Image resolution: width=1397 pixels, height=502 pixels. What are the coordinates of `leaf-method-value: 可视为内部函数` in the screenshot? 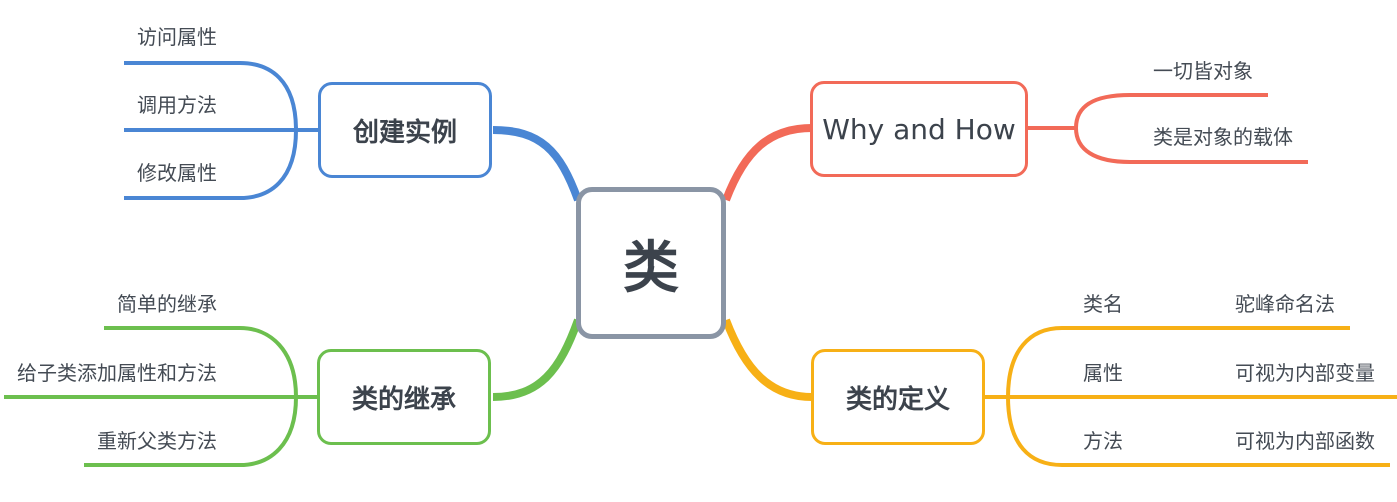 It's located at (1305, 439).